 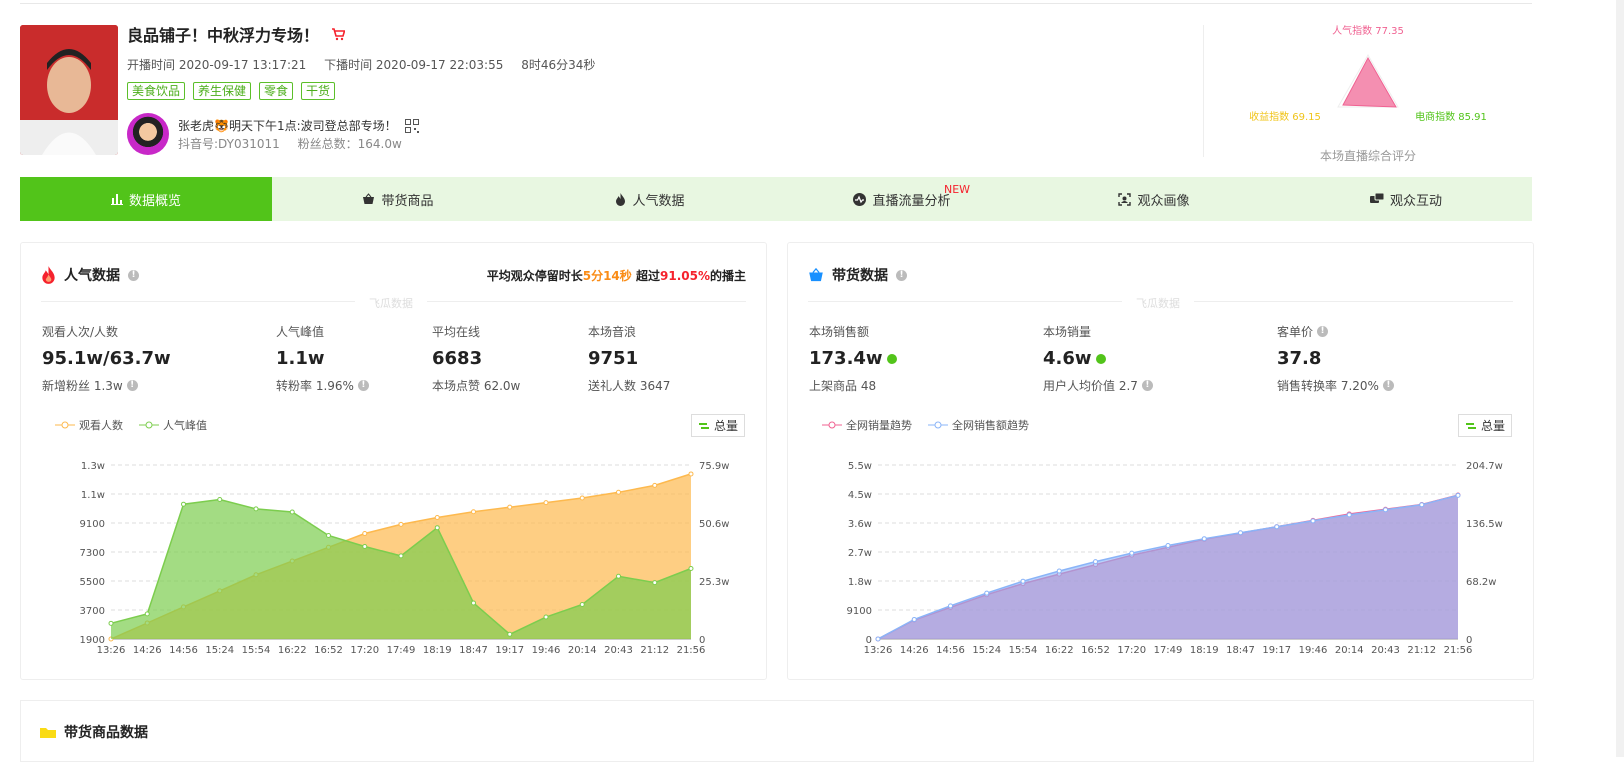 I want to click on y-tick-label-left: 7300, so click(x=92, y=553).